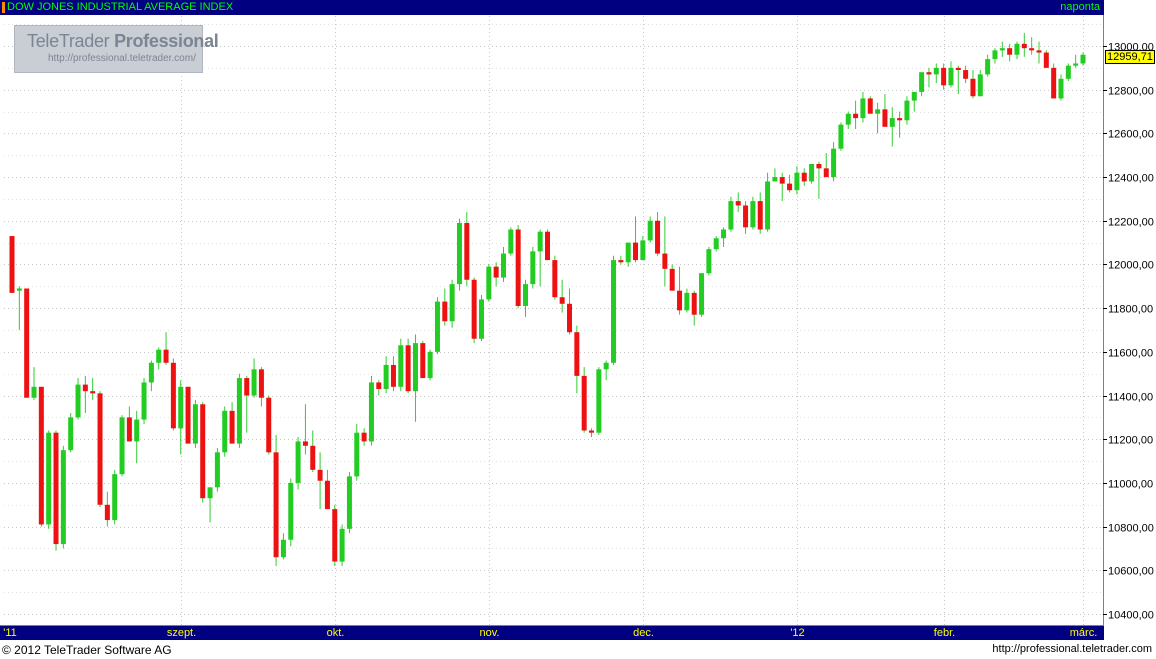 Image resolution: width=1156 pixels, height=659 pixels. Describe the element at coordinates (489, 633) in the screenshot. I see `x-tick-label: nov.` at that location.